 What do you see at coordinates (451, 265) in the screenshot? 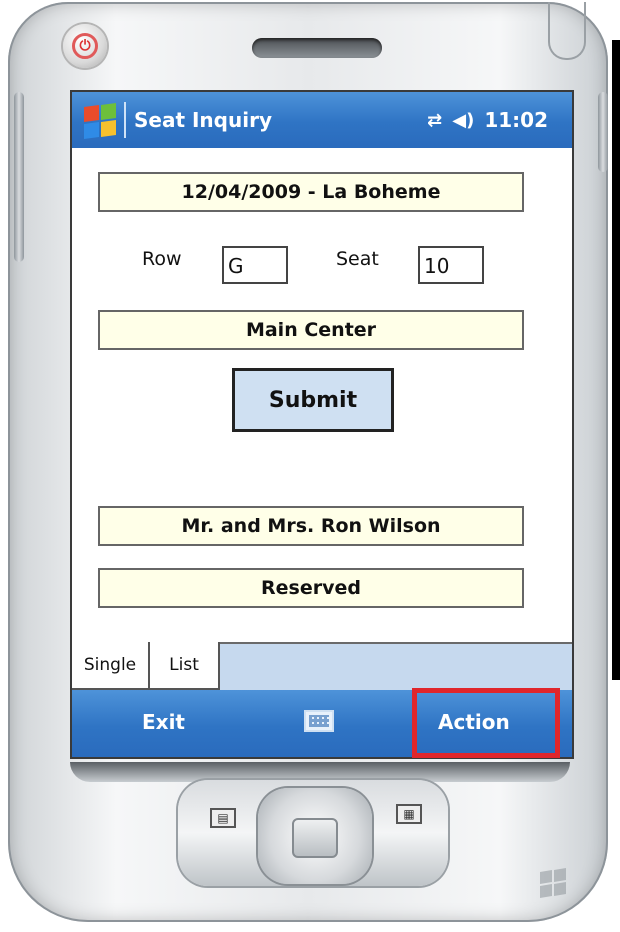
I see `seat-input: 10` at bounding box center [451, 265].